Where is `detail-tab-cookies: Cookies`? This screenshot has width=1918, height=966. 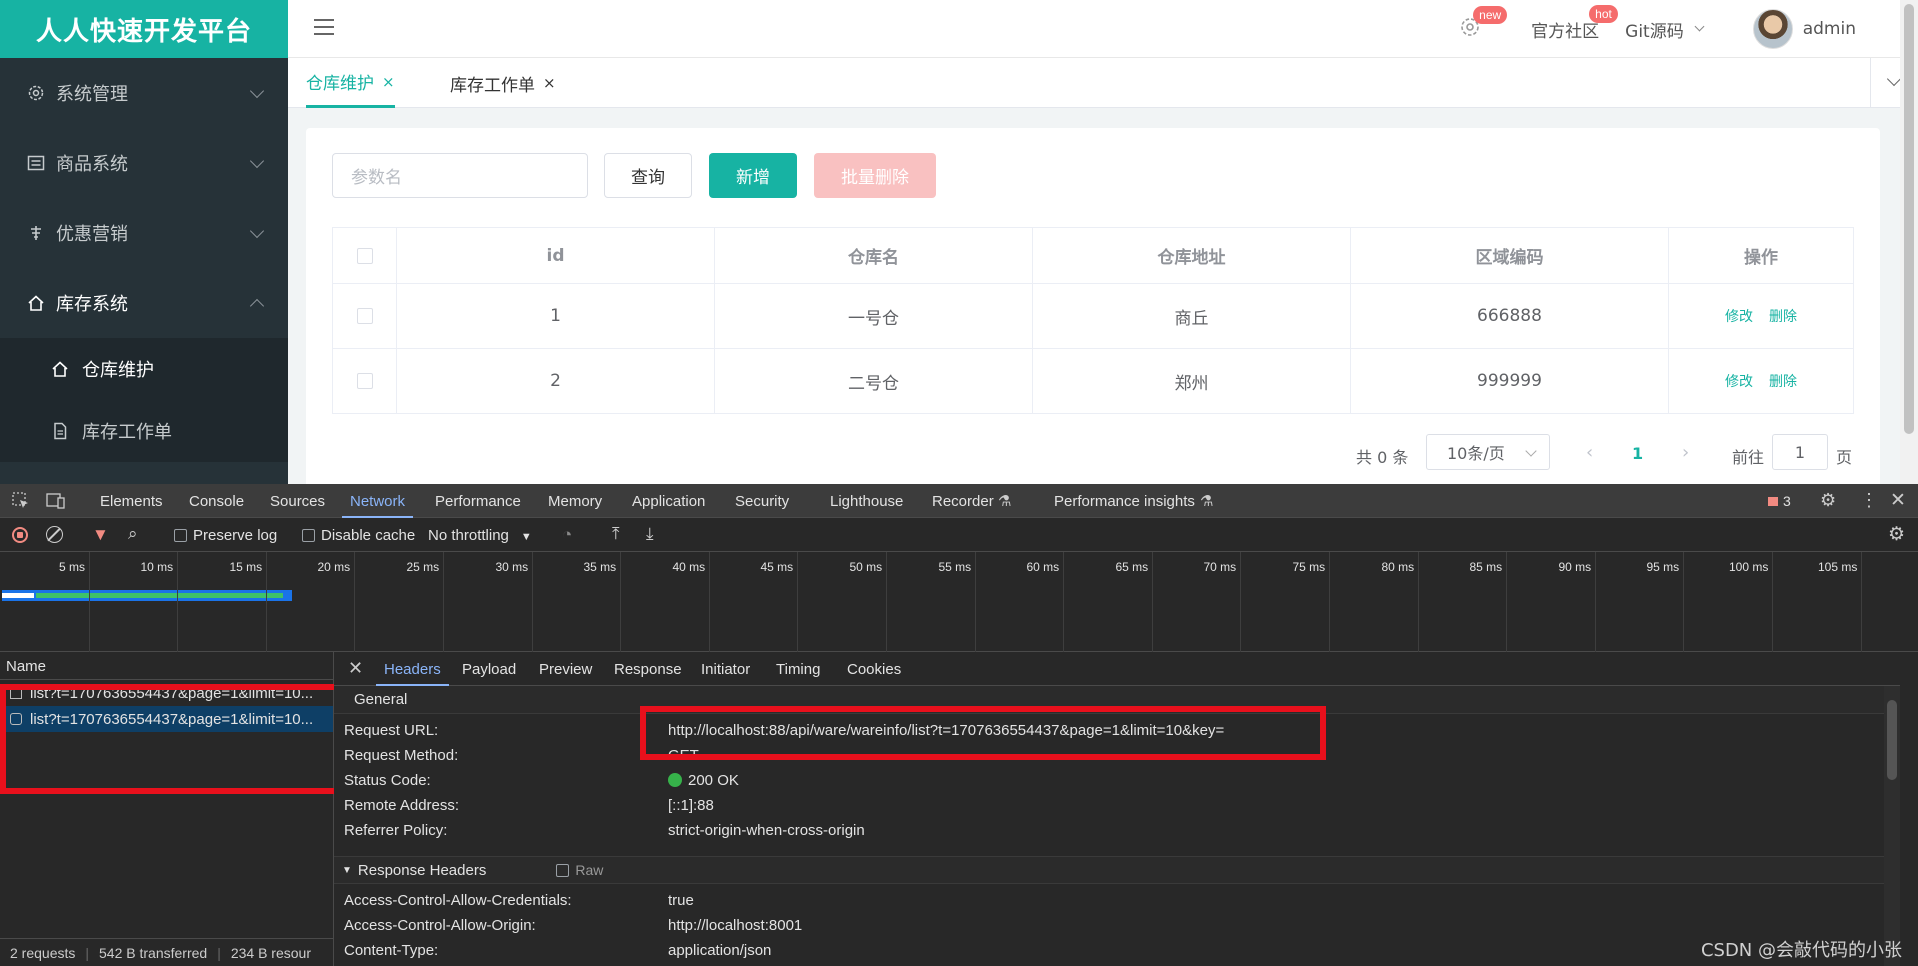
detail-tab-cookies: Cookies is located at coordinates (874, 669).